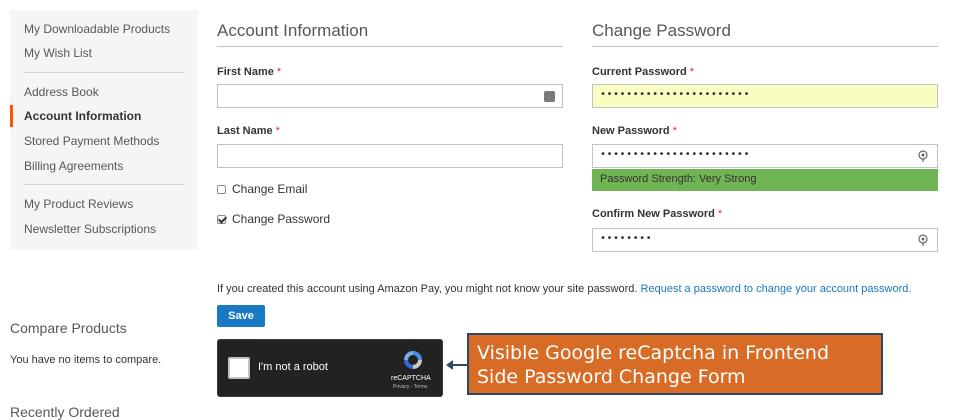  Describe the element at coordinates (390, 96) in the screenshot. I see `first-name-input` at that location.